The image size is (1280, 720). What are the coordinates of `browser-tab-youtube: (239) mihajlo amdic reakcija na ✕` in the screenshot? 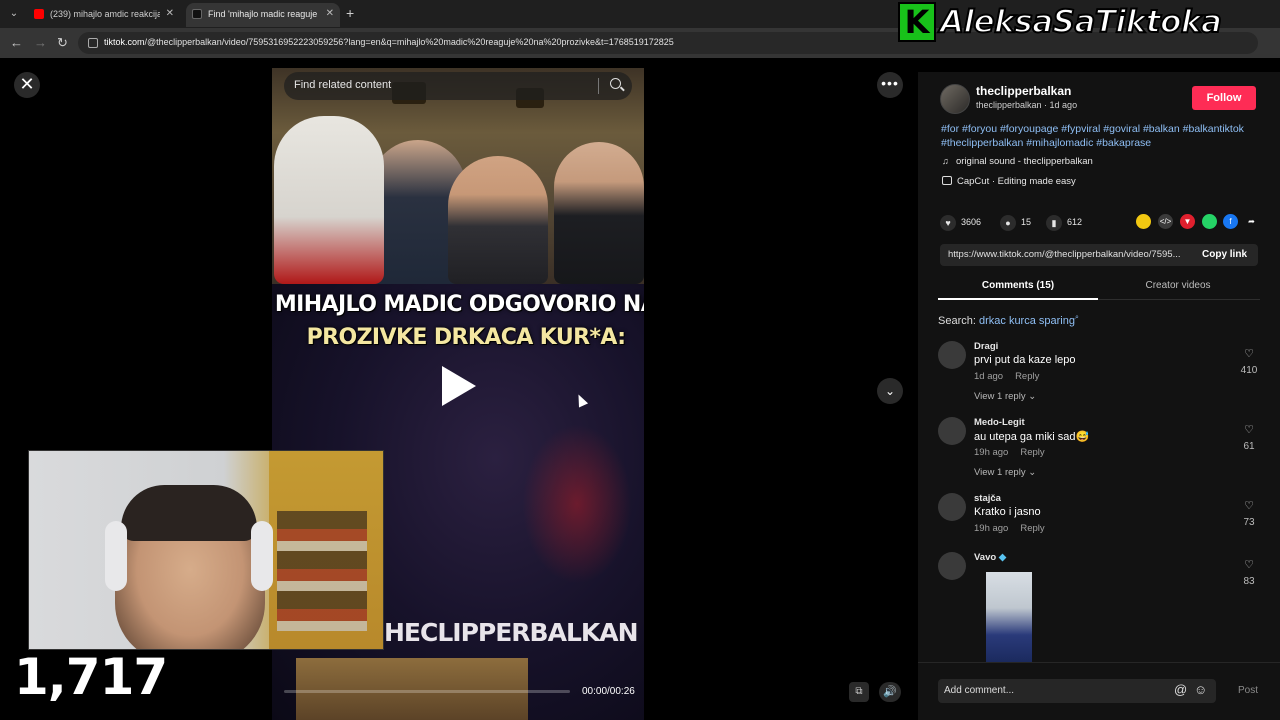 It's located at (104, 15).